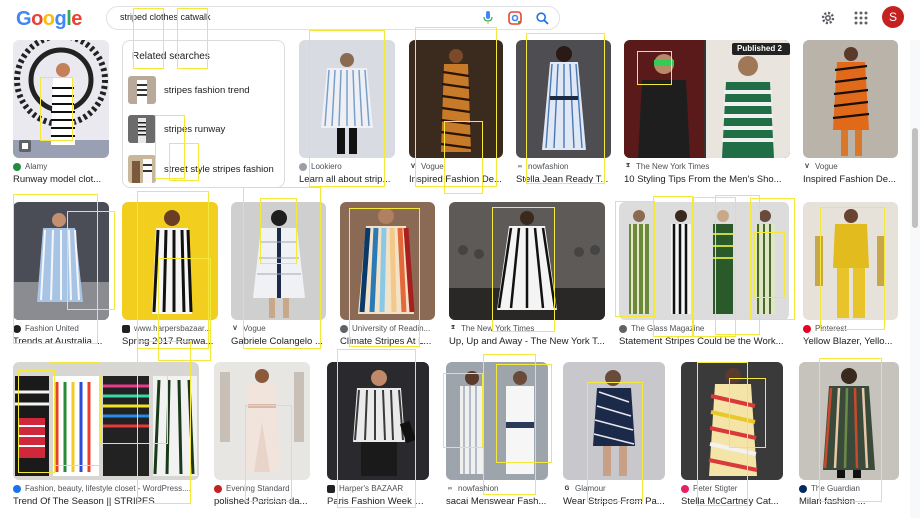  I want to click on related-item-street-style-stripes: street style stripes fashion, so click(204, 169).